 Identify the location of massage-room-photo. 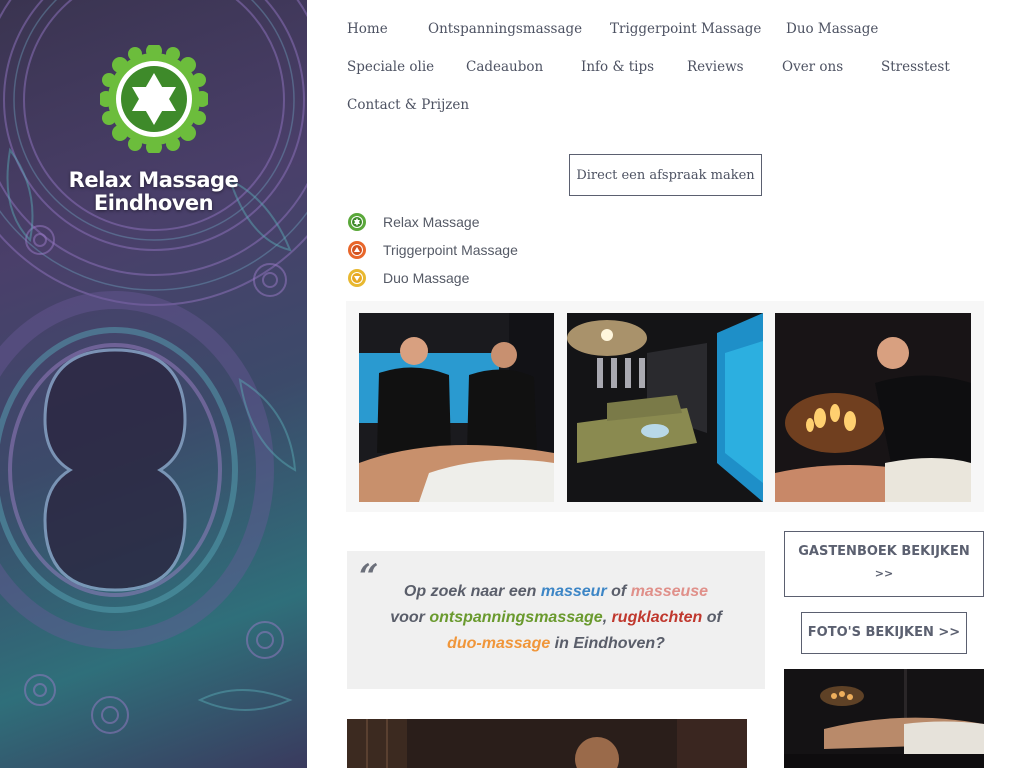
(665, 407).